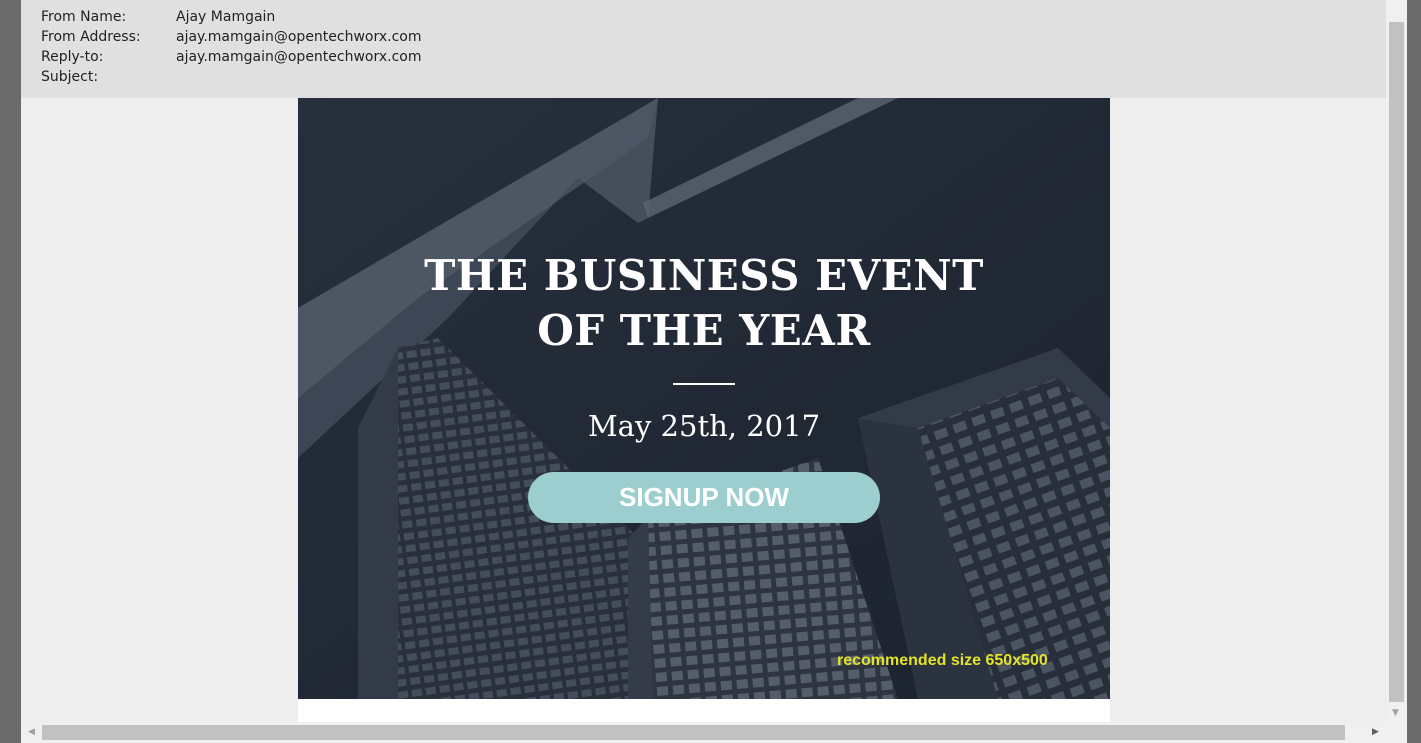 The height and width of the screenshot is (743, 1421). I want to click on window-right-edge, so click(1414, 371).